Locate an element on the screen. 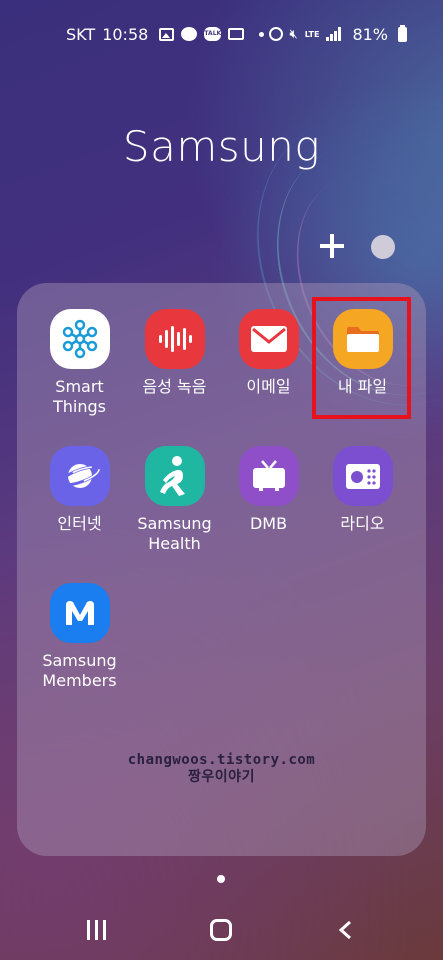  health-icon is located at coordinates (174, 476).